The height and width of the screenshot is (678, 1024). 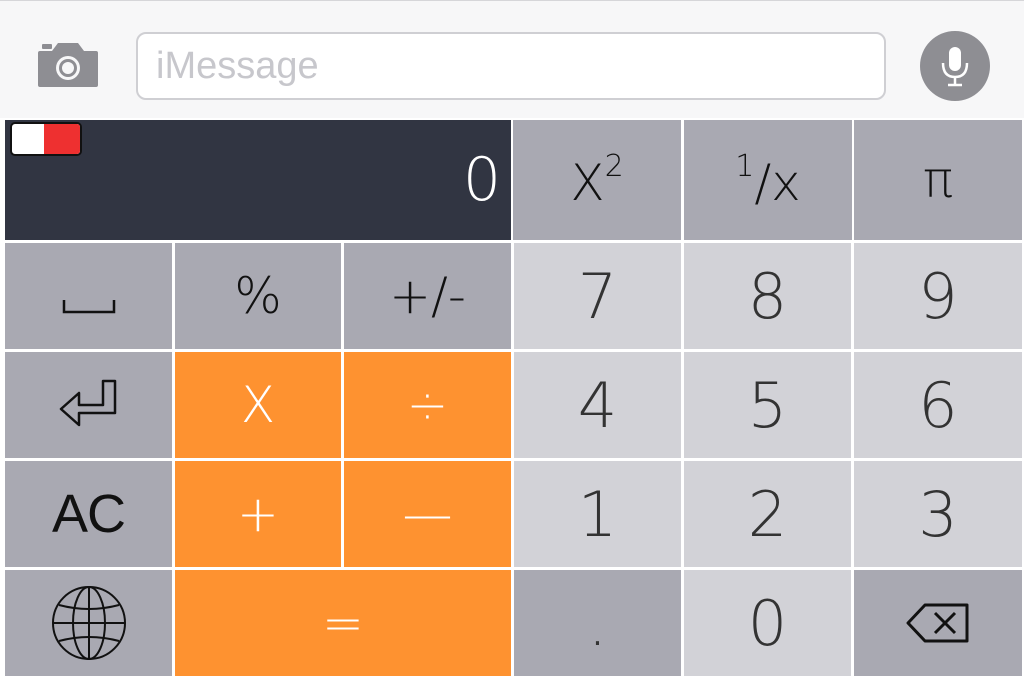 I want to click on key-6-label: 6, so click(x=938, y=405).